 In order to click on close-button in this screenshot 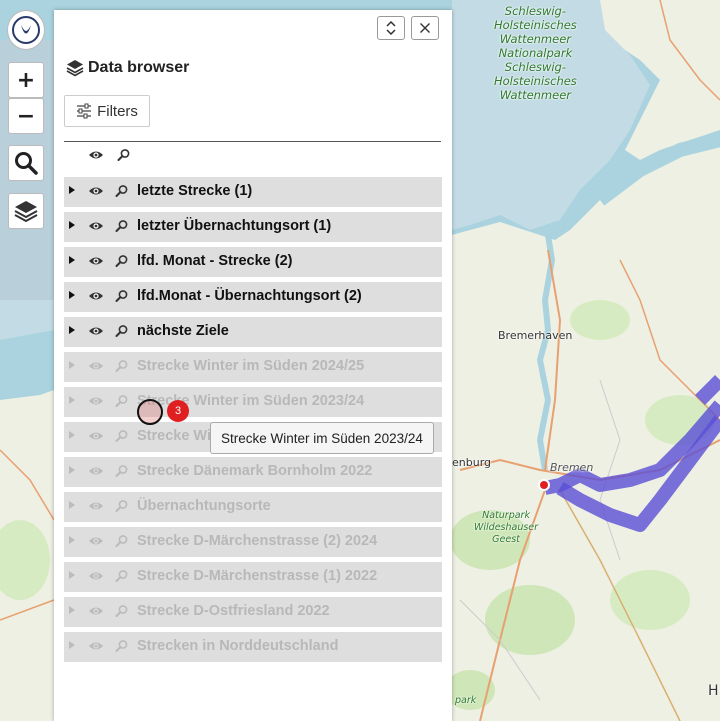, I will do `click(425, 28)`.